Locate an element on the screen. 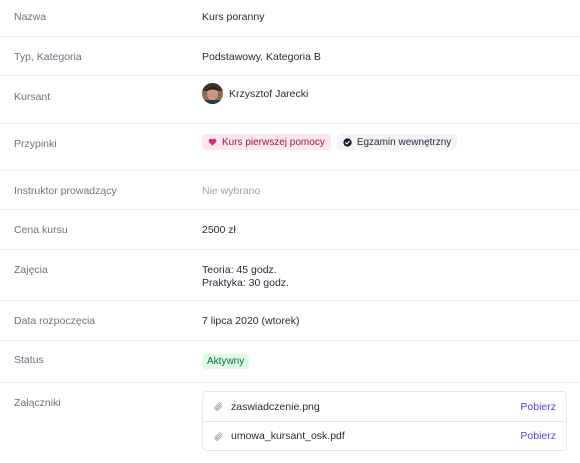 The height and width of the screenshot is (463, 580). row-name: Nazwa Kurs poranny is located at coordinates (290, 18).